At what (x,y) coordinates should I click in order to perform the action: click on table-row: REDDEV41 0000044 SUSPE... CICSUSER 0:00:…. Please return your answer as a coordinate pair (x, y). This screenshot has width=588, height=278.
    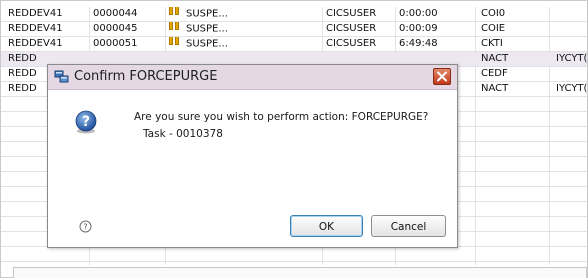
    Looking at the image, I should click on (294, 14).